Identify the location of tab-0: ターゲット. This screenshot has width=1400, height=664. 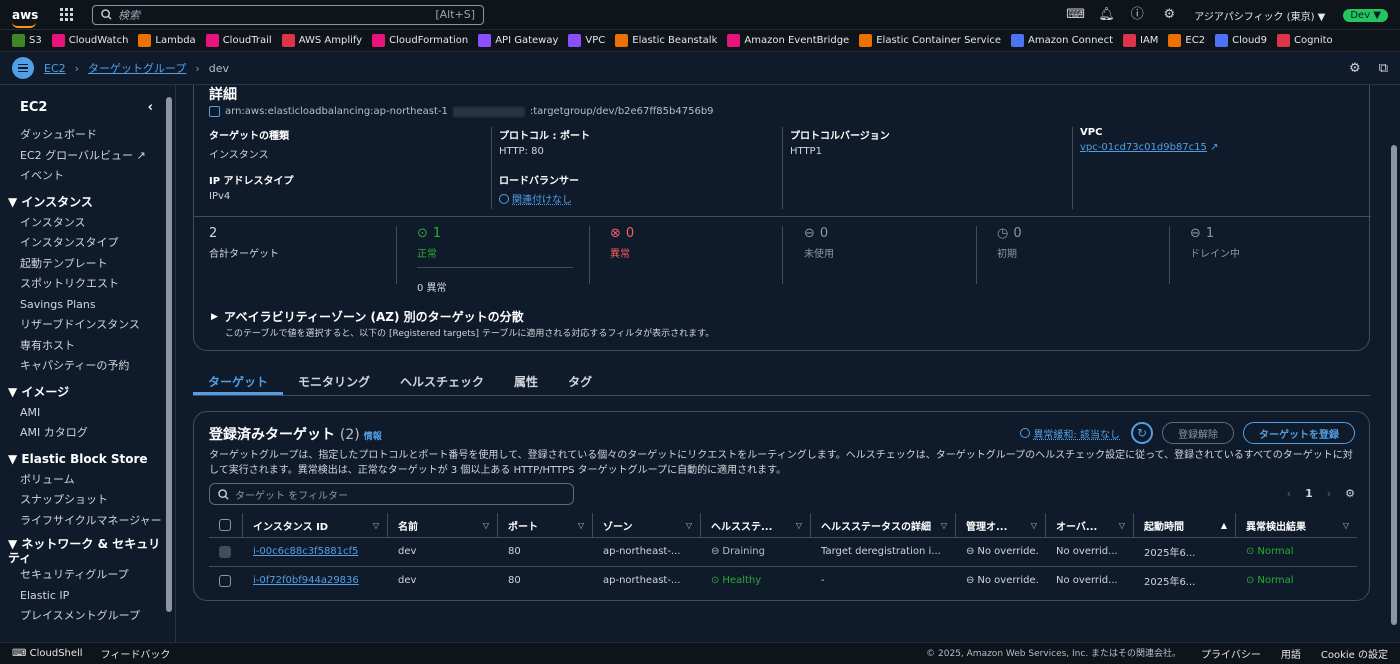
(238, 383).